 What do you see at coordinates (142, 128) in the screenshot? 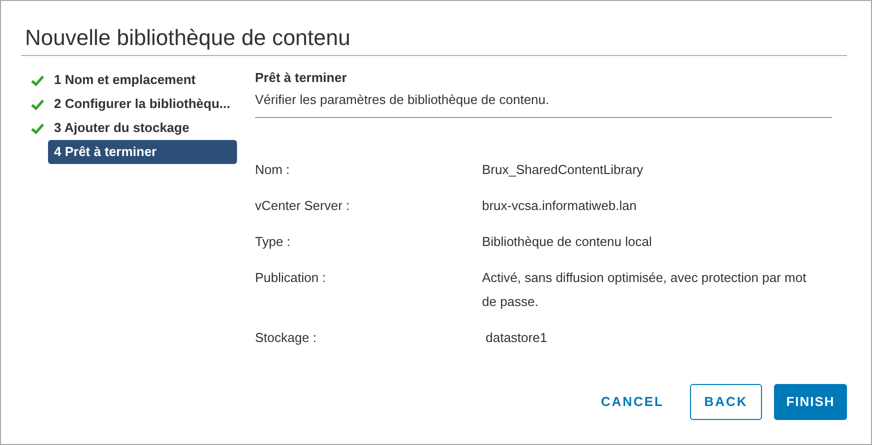
I see `wizard-step: 3 Ajouter du stockage` at bounding box center [142, 128].